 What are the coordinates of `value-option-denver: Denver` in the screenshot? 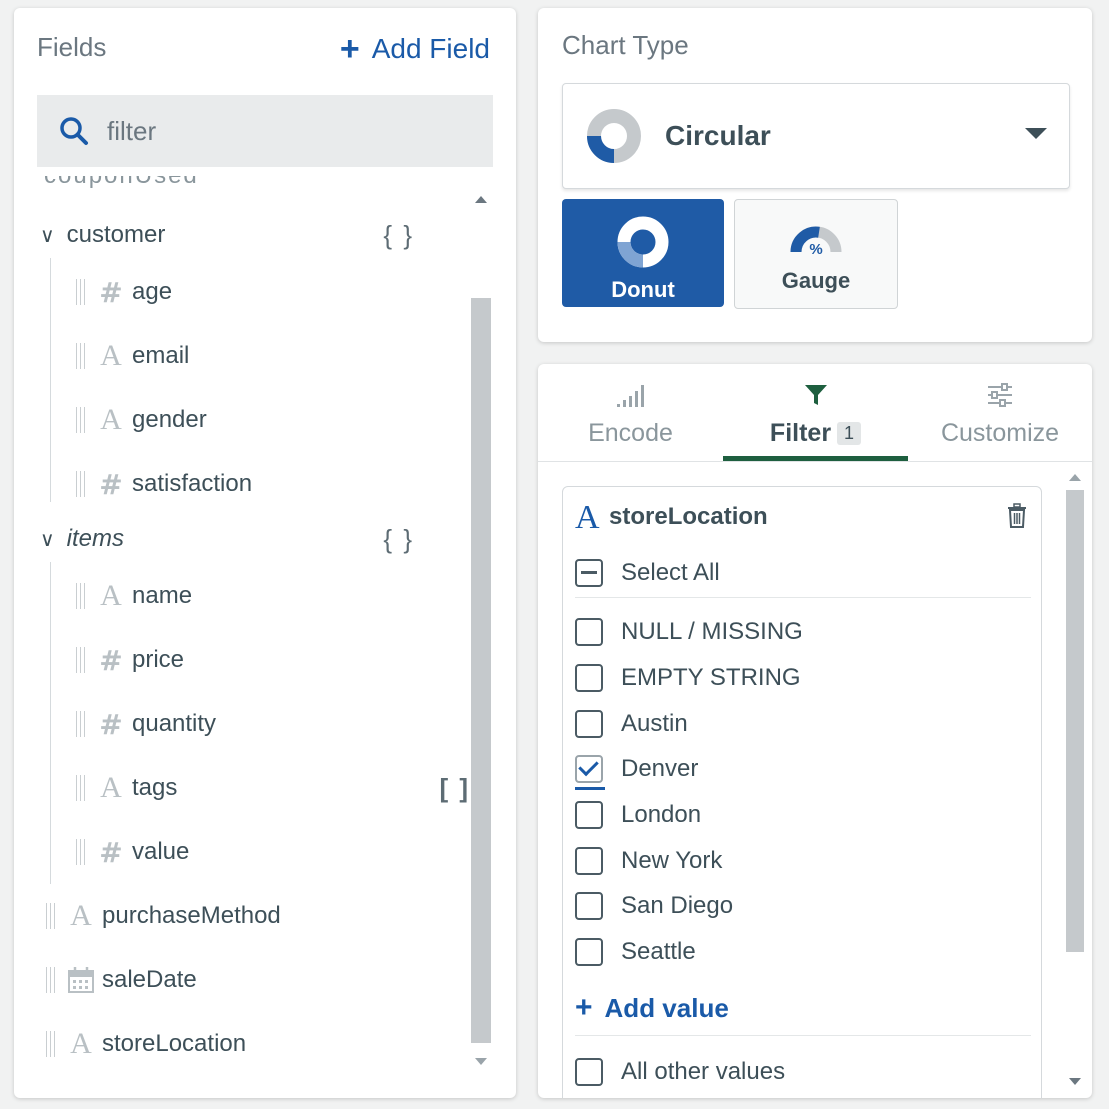 It's located at (636, 769).